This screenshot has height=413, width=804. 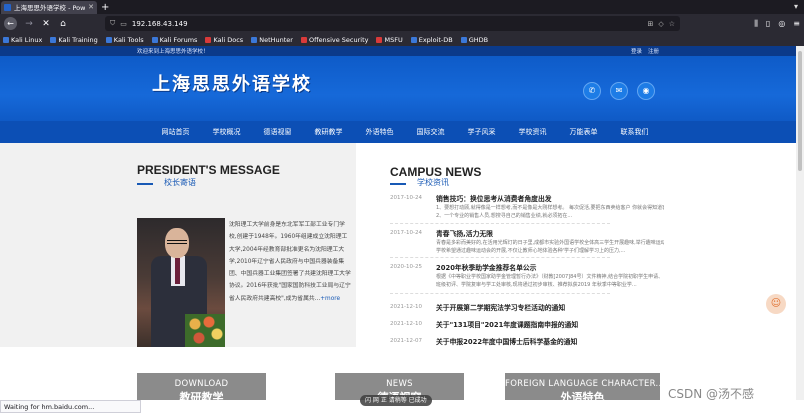 I want to click on menu-icon: ≡, so click(x=796, y=24).